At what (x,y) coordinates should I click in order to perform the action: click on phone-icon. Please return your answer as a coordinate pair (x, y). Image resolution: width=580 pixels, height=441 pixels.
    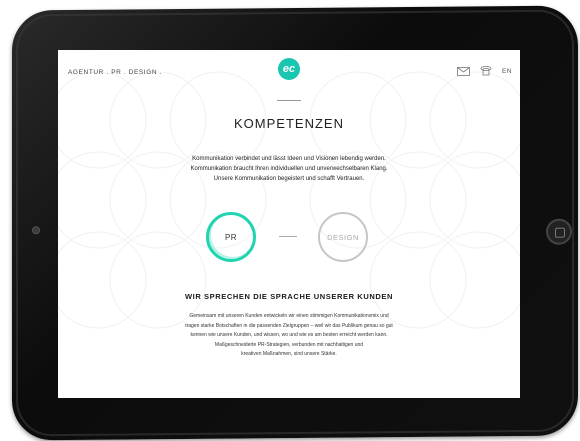
    Looking at the image, I should click on (486, 71).